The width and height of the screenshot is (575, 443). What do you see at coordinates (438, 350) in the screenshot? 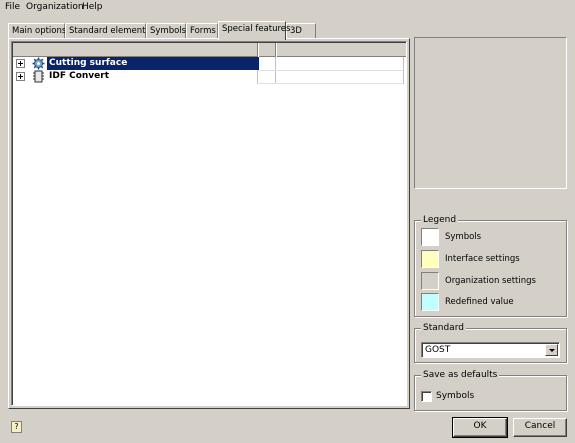
I see `standard-value: GOST` at bounding box center [438, 350].